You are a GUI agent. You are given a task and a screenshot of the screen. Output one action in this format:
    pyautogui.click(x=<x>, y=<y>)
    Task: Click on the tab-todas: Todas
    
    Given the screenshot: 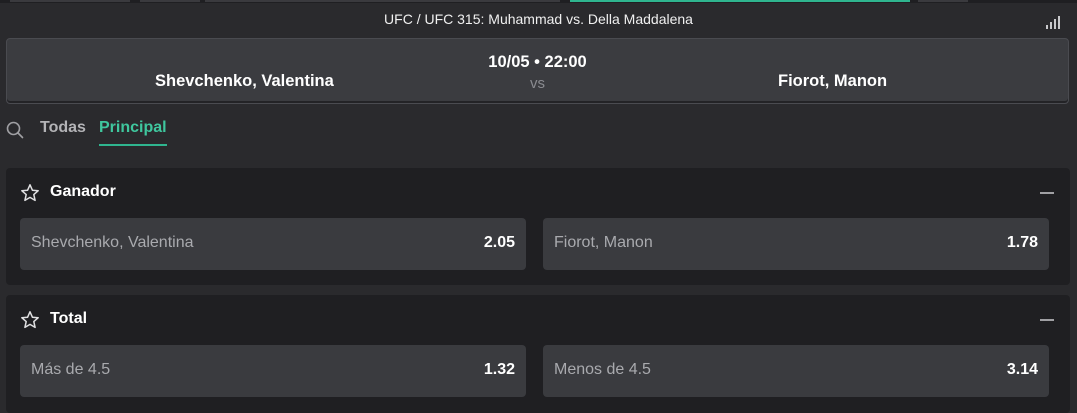 What is the action you would take?
    pyautogui.click(x=63, y=128)
    